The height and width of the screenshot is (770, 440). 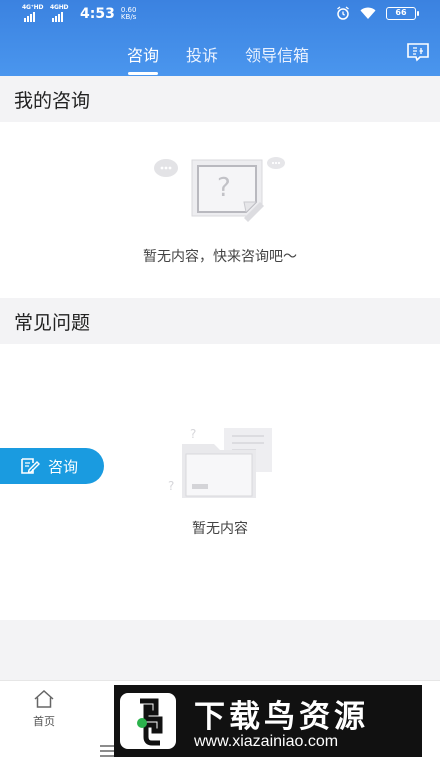 I want to click on status-bar: 4G⁺HD 4GHD 4:53 0.60 KB/s 66, so click(x=220, y=15).